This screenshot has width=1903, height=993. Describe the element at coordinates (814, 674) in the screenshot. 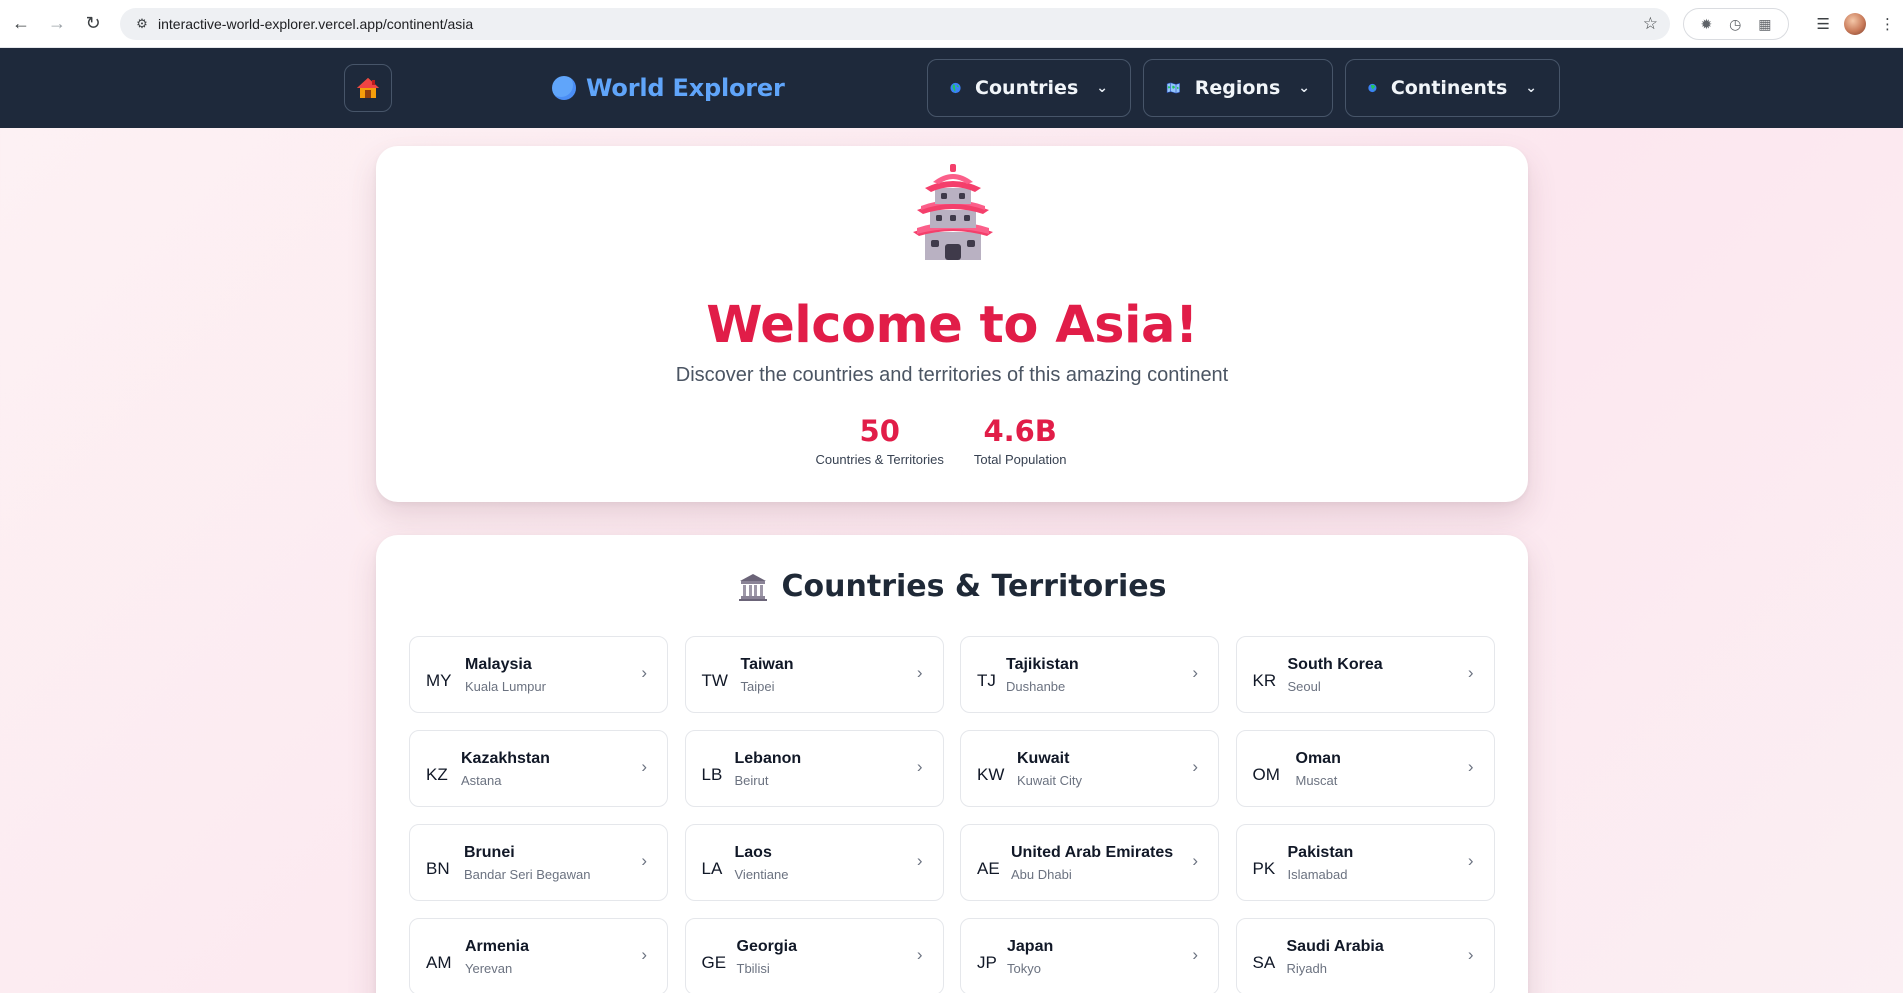

I see `country-card: TW Taiwan Taipei ›` at that location.